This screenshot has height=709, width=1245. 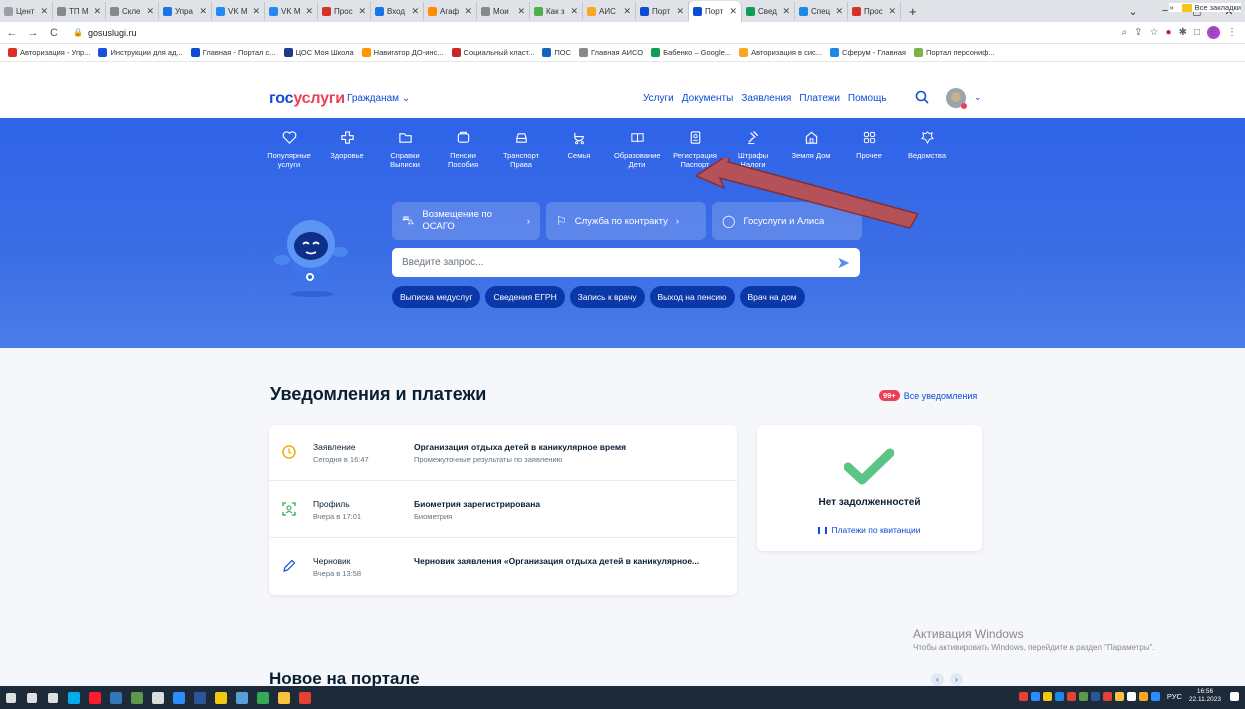 What do you see at coordinates (637, 149) in the screenshot?
I see `category-education: Образование Дети` at bounding box center [637, 149].